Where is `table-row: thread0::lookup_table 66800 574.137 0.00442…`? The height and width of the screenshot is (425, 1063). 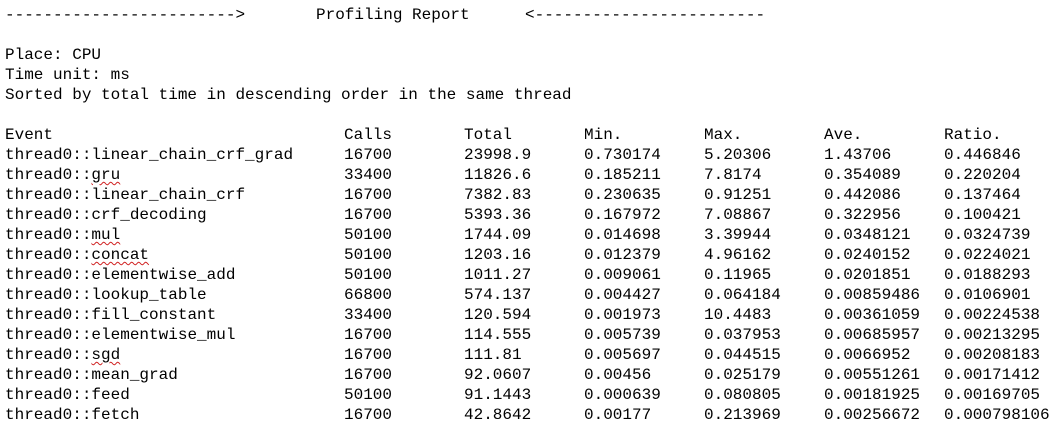 table-row: thread0::lookup_table 66800 574.137 0.00442… is located at coordinates (531, 295).